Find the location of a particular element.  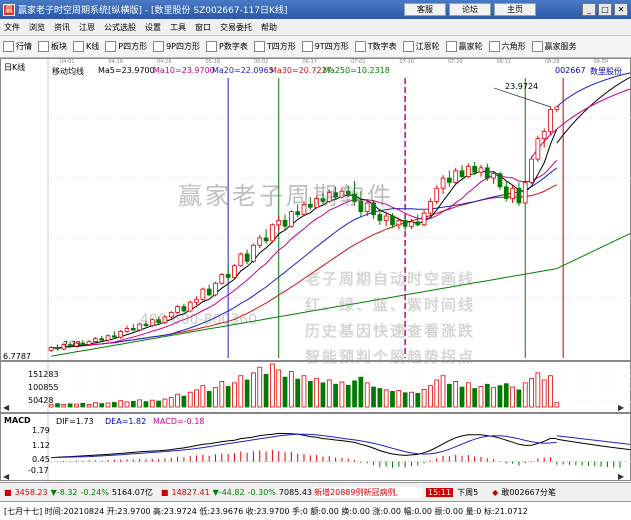

clock: 15:11 is located at coordinates (440, 492).